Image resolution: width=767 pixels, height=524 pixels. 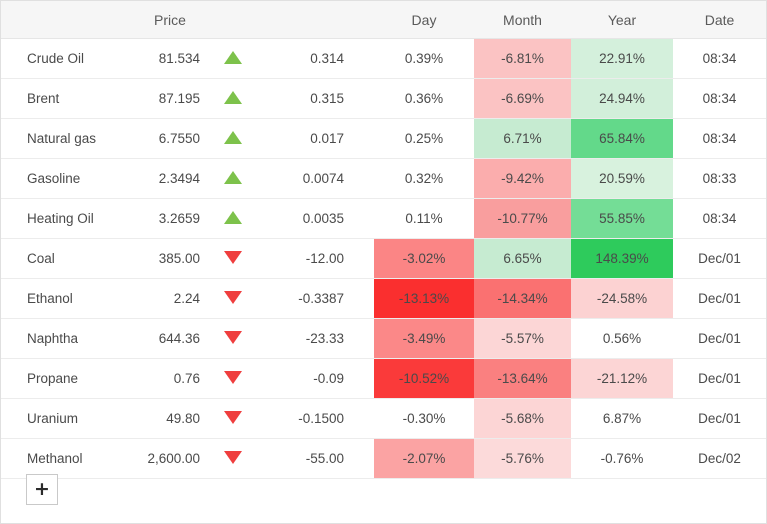 I want to click on cell-price: 2.3494, so click(x=166, y=178).